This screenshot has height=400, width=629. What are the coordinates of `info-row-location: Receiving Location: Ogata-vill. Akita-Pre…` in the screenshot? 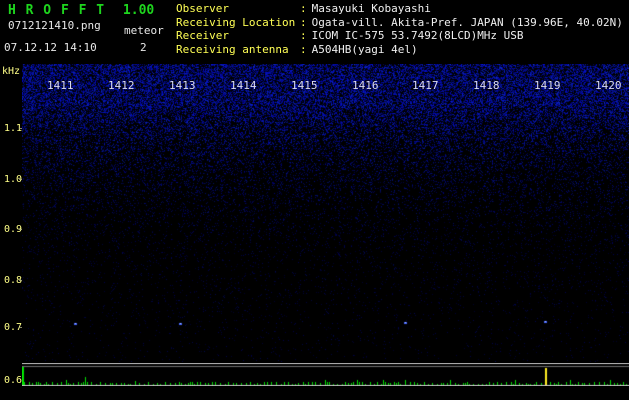 It's located at (399, 23).